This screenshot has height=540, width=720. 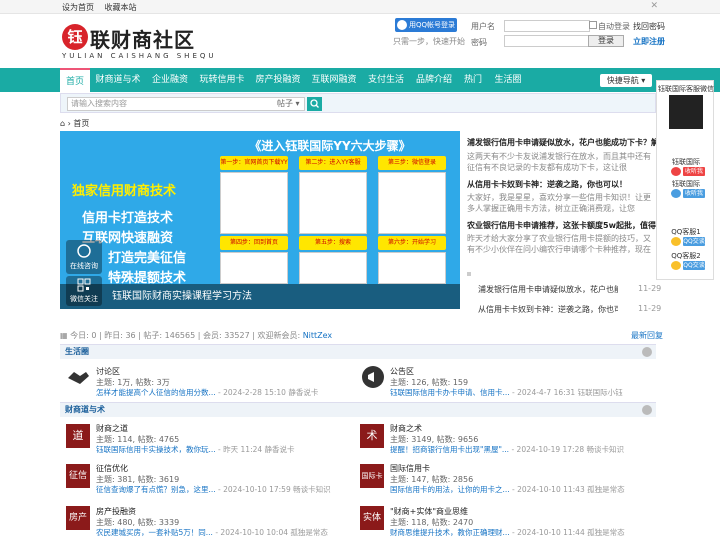 I want to click on chart-icon: ▦, so click(x=64, y=335).